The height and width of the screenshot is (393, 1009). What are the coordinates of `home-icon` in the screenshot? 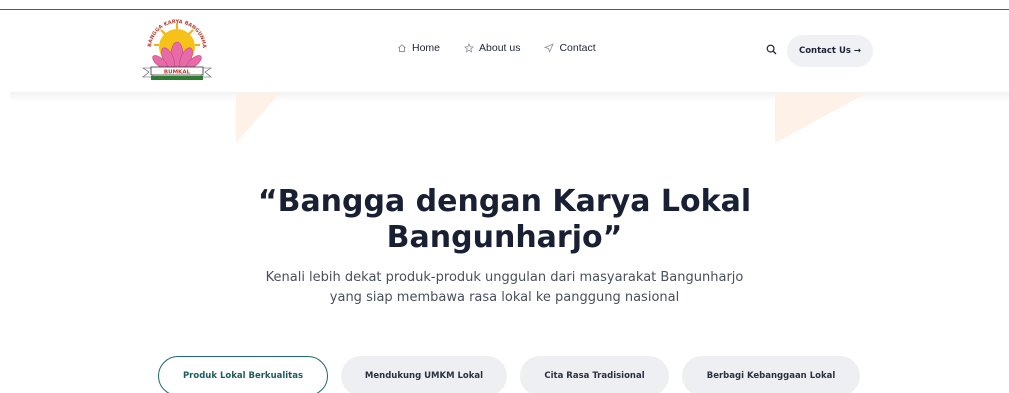 It's located at (402, 48).